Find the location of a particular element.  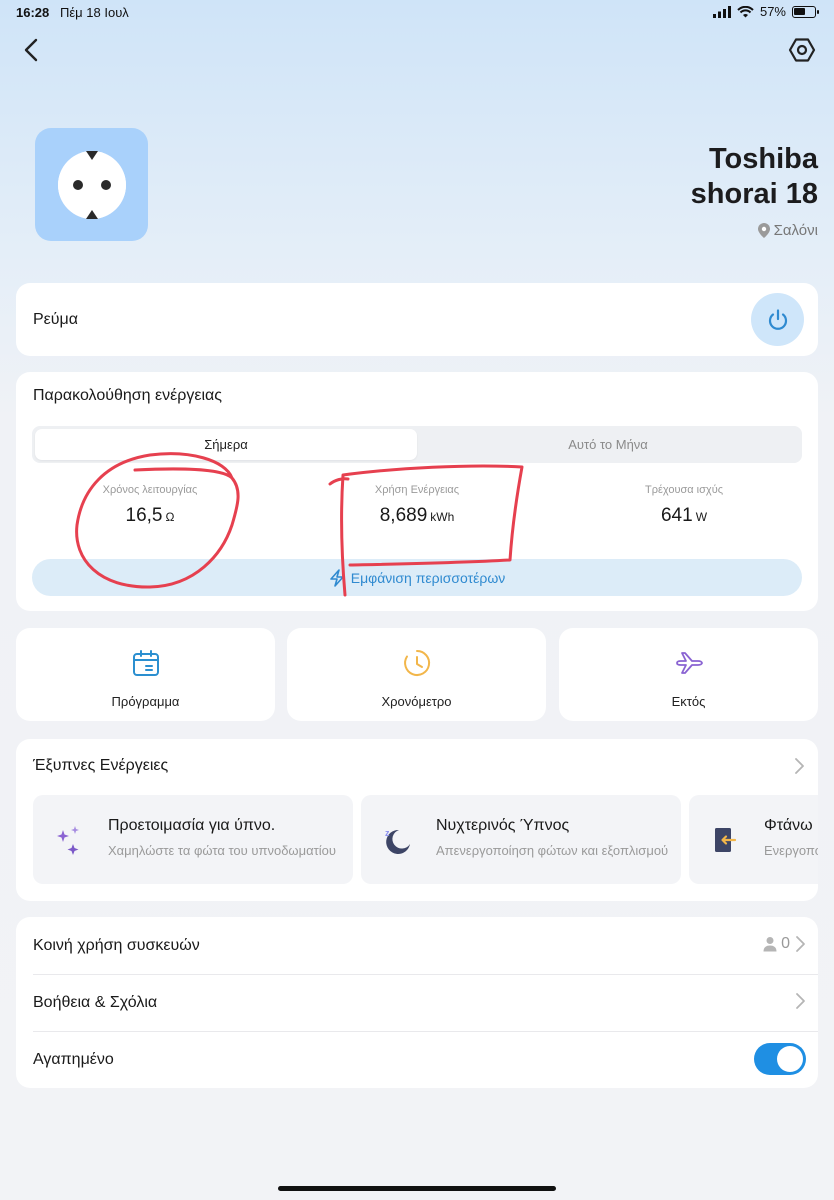

power-icon is located at coordinates (777, 319).